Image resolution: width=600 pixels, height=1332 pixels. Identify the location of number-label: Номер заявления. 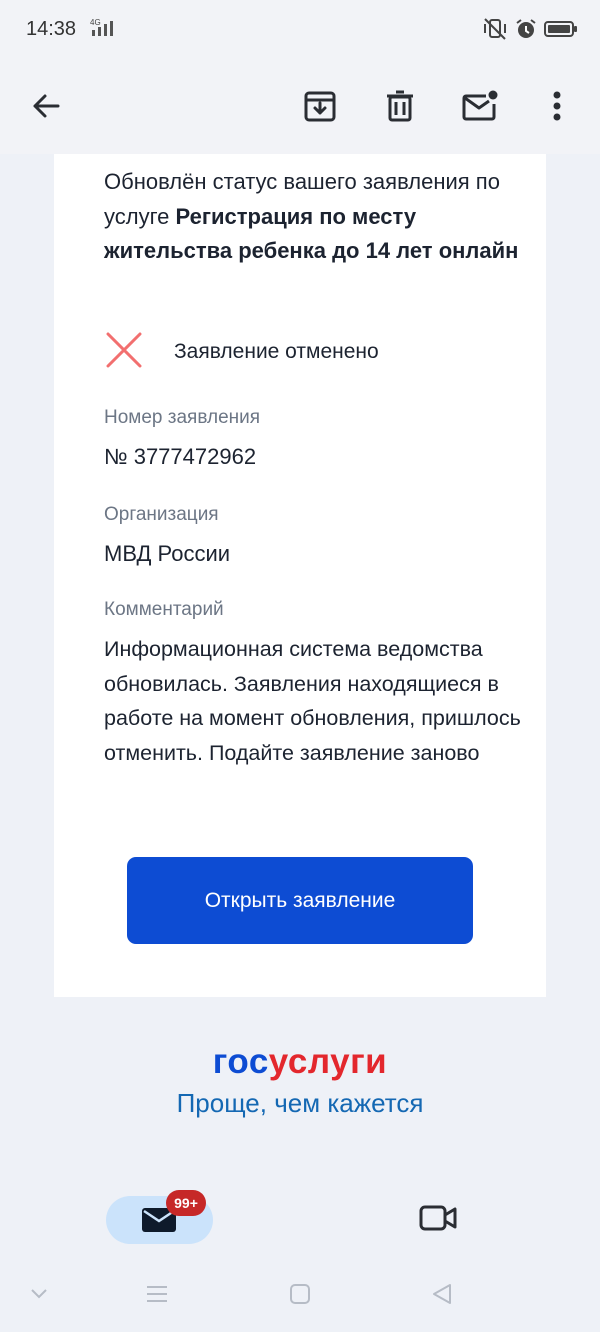
(182, 417).